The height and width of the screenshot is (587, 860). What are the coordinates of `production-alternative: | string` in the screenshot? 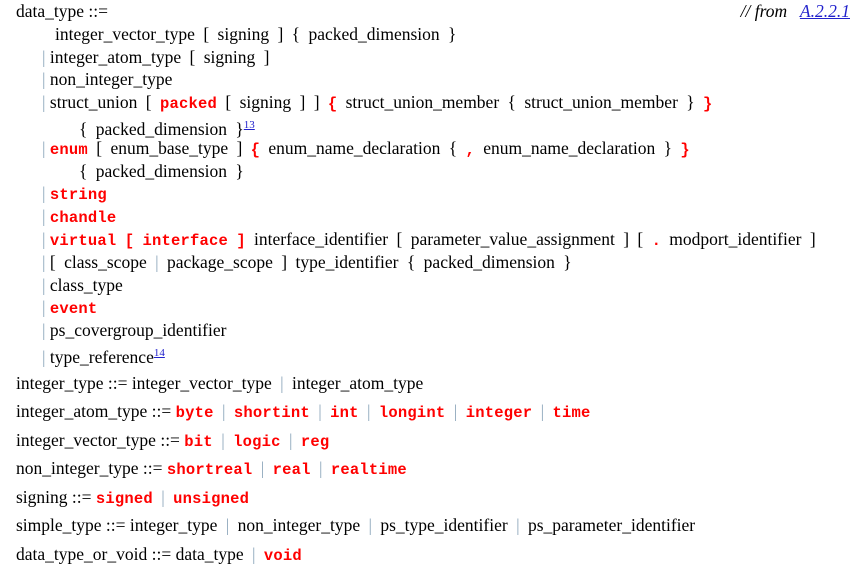 It's located at (430, 193).